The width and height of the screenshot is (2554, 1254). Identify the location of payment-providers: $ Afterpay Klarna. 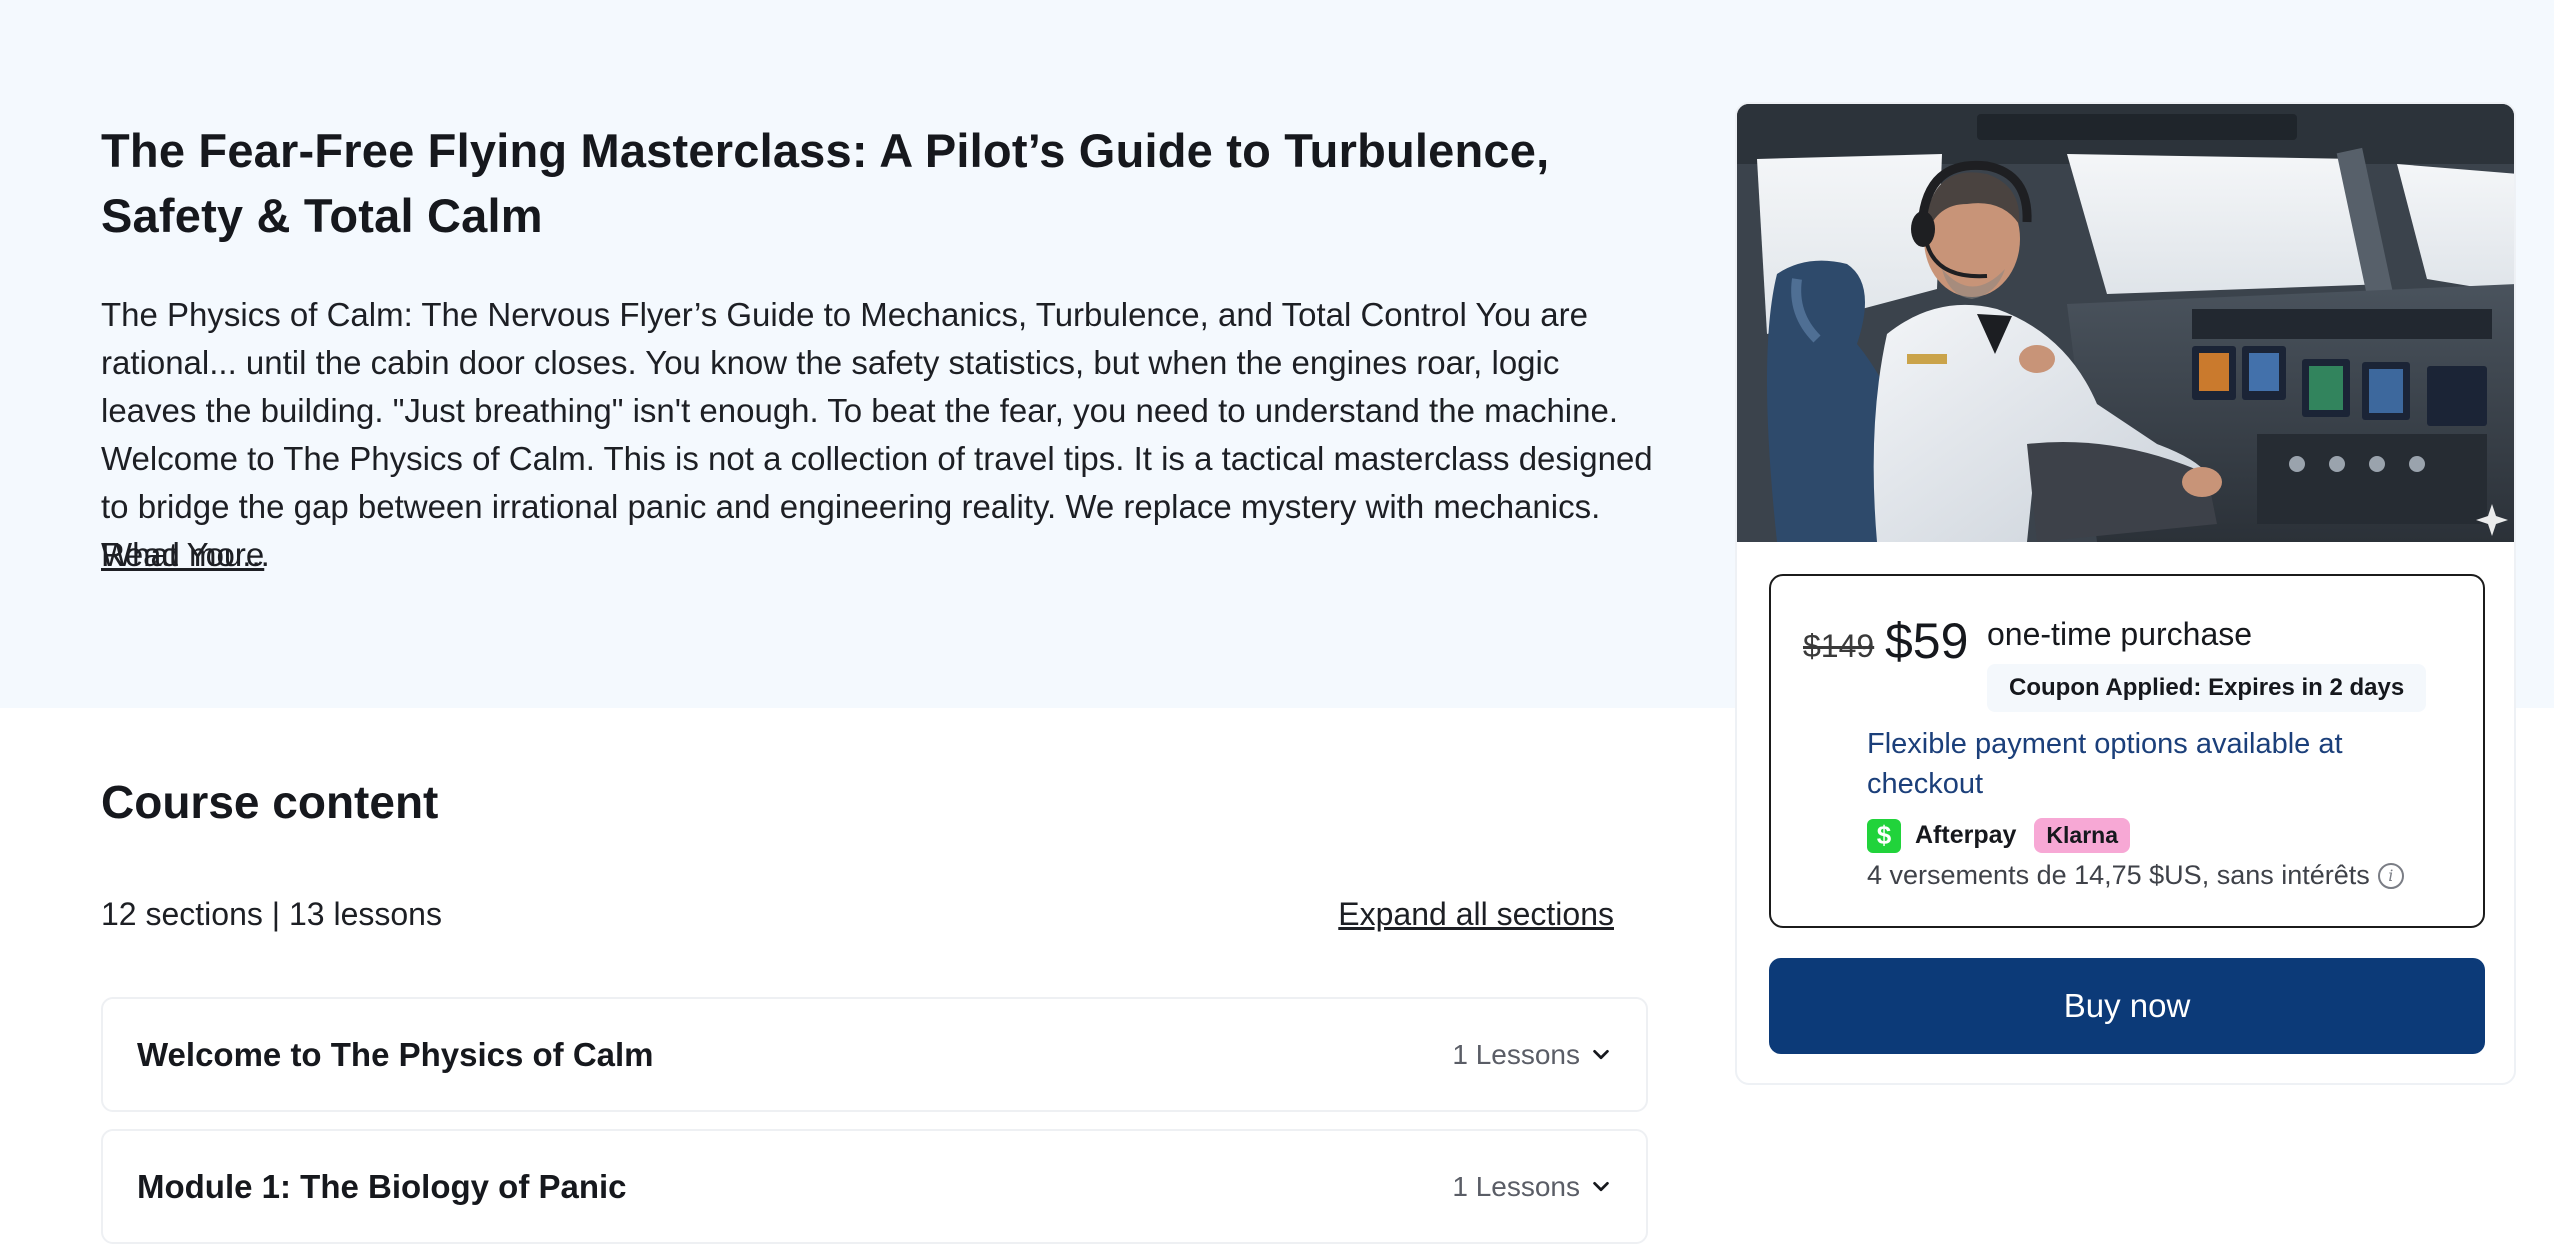
(1999, 835).